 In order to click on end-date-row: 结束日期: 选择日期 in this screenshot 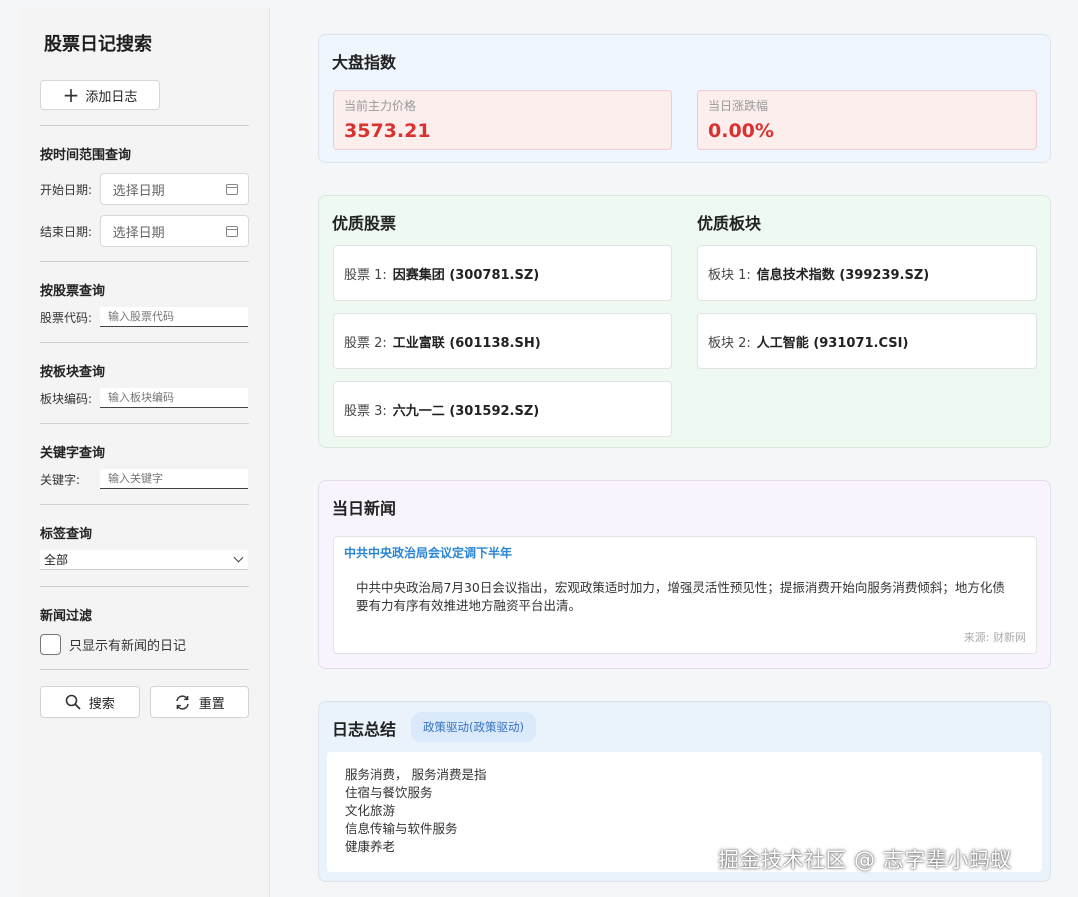, I will do `click(144, 231)`.